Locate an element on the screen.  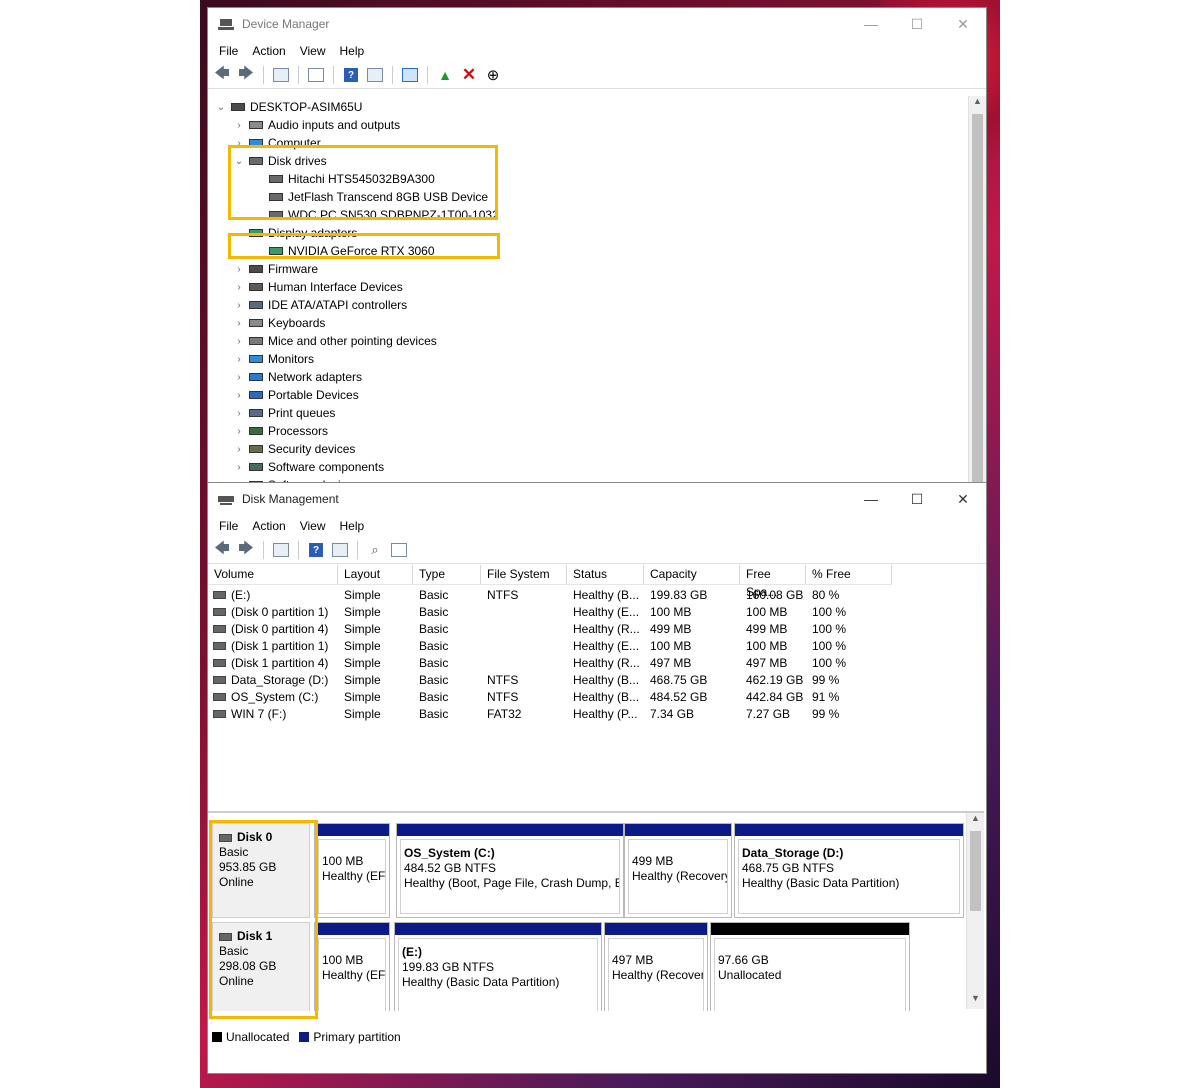
column-header-type: Type is located at coordinates (447, 574).